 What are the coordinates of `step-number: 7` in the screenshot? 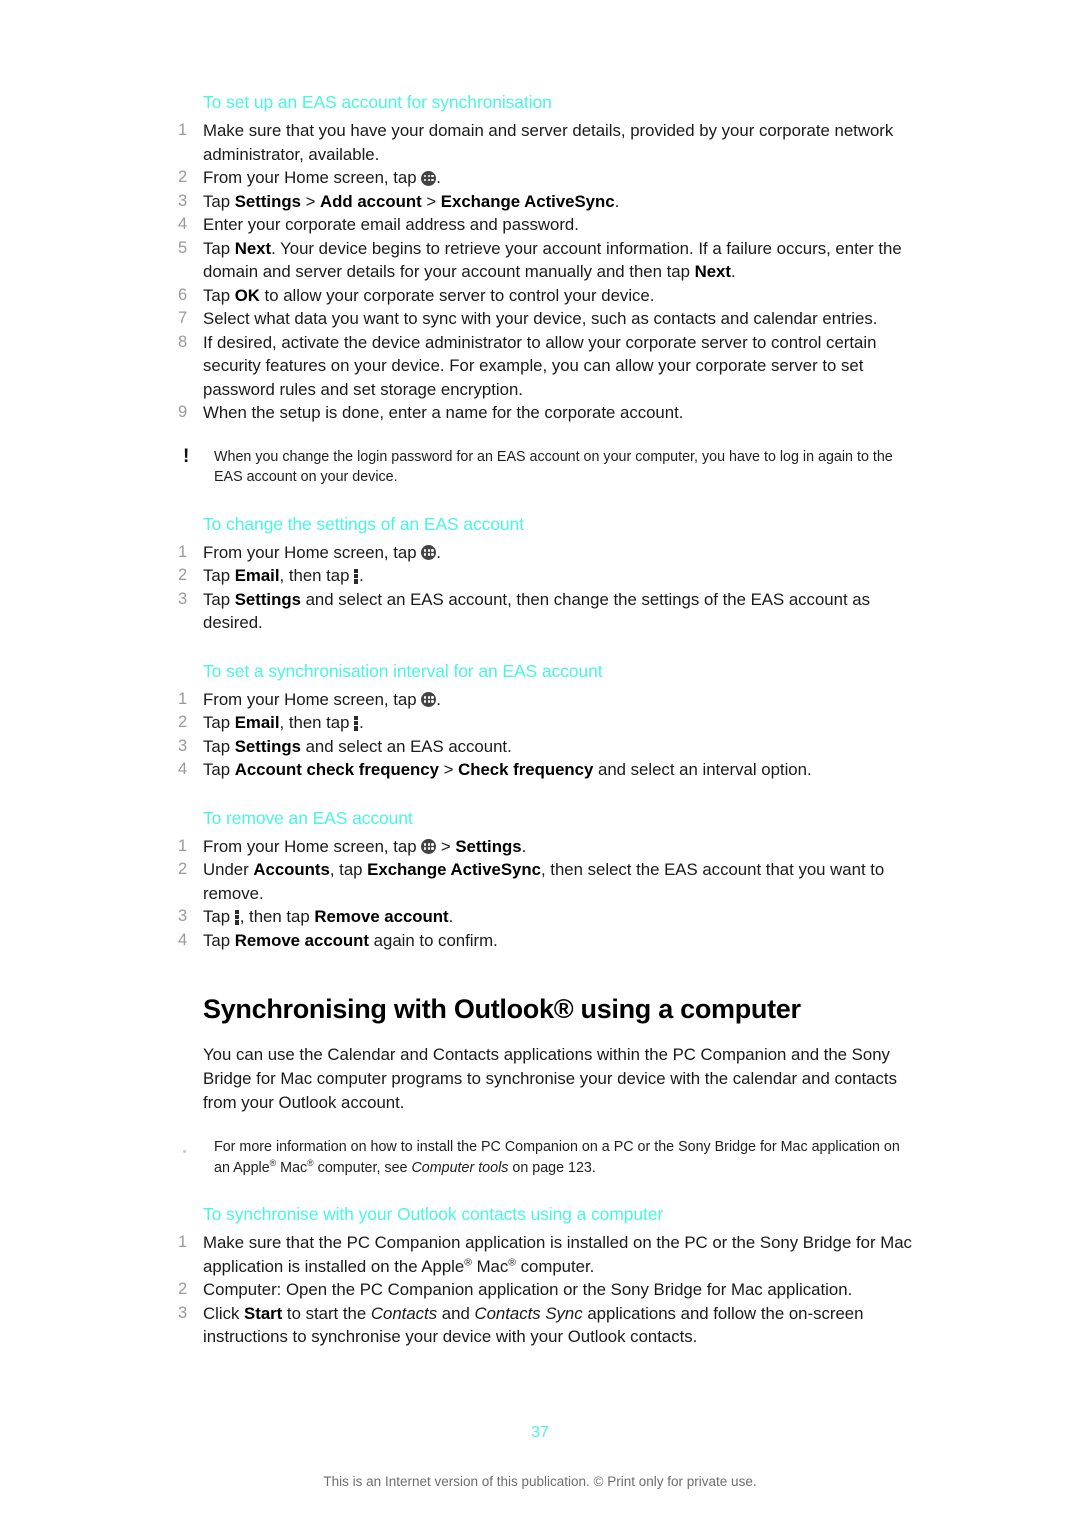 It's located at (183, 318).